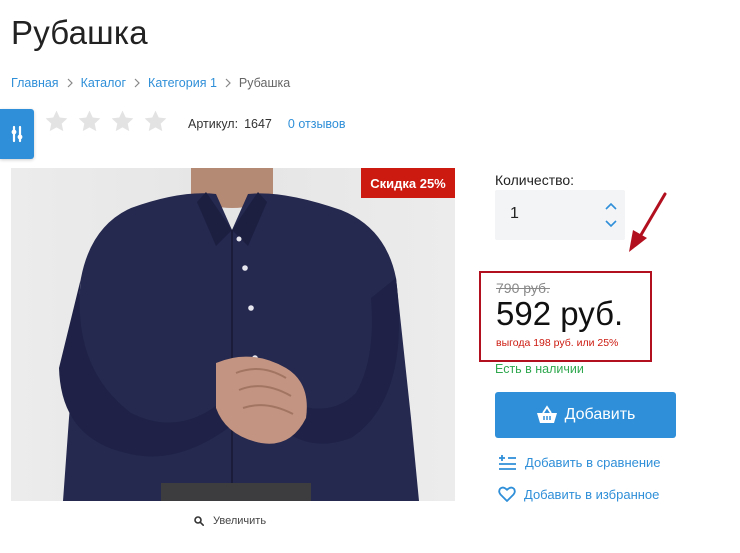 The width and height of the screenshot is (740, 553). What do you see at coordinates (514, 214) in the screenshot?
I see `quantity-value: 1` at bounding box center [514, 214].